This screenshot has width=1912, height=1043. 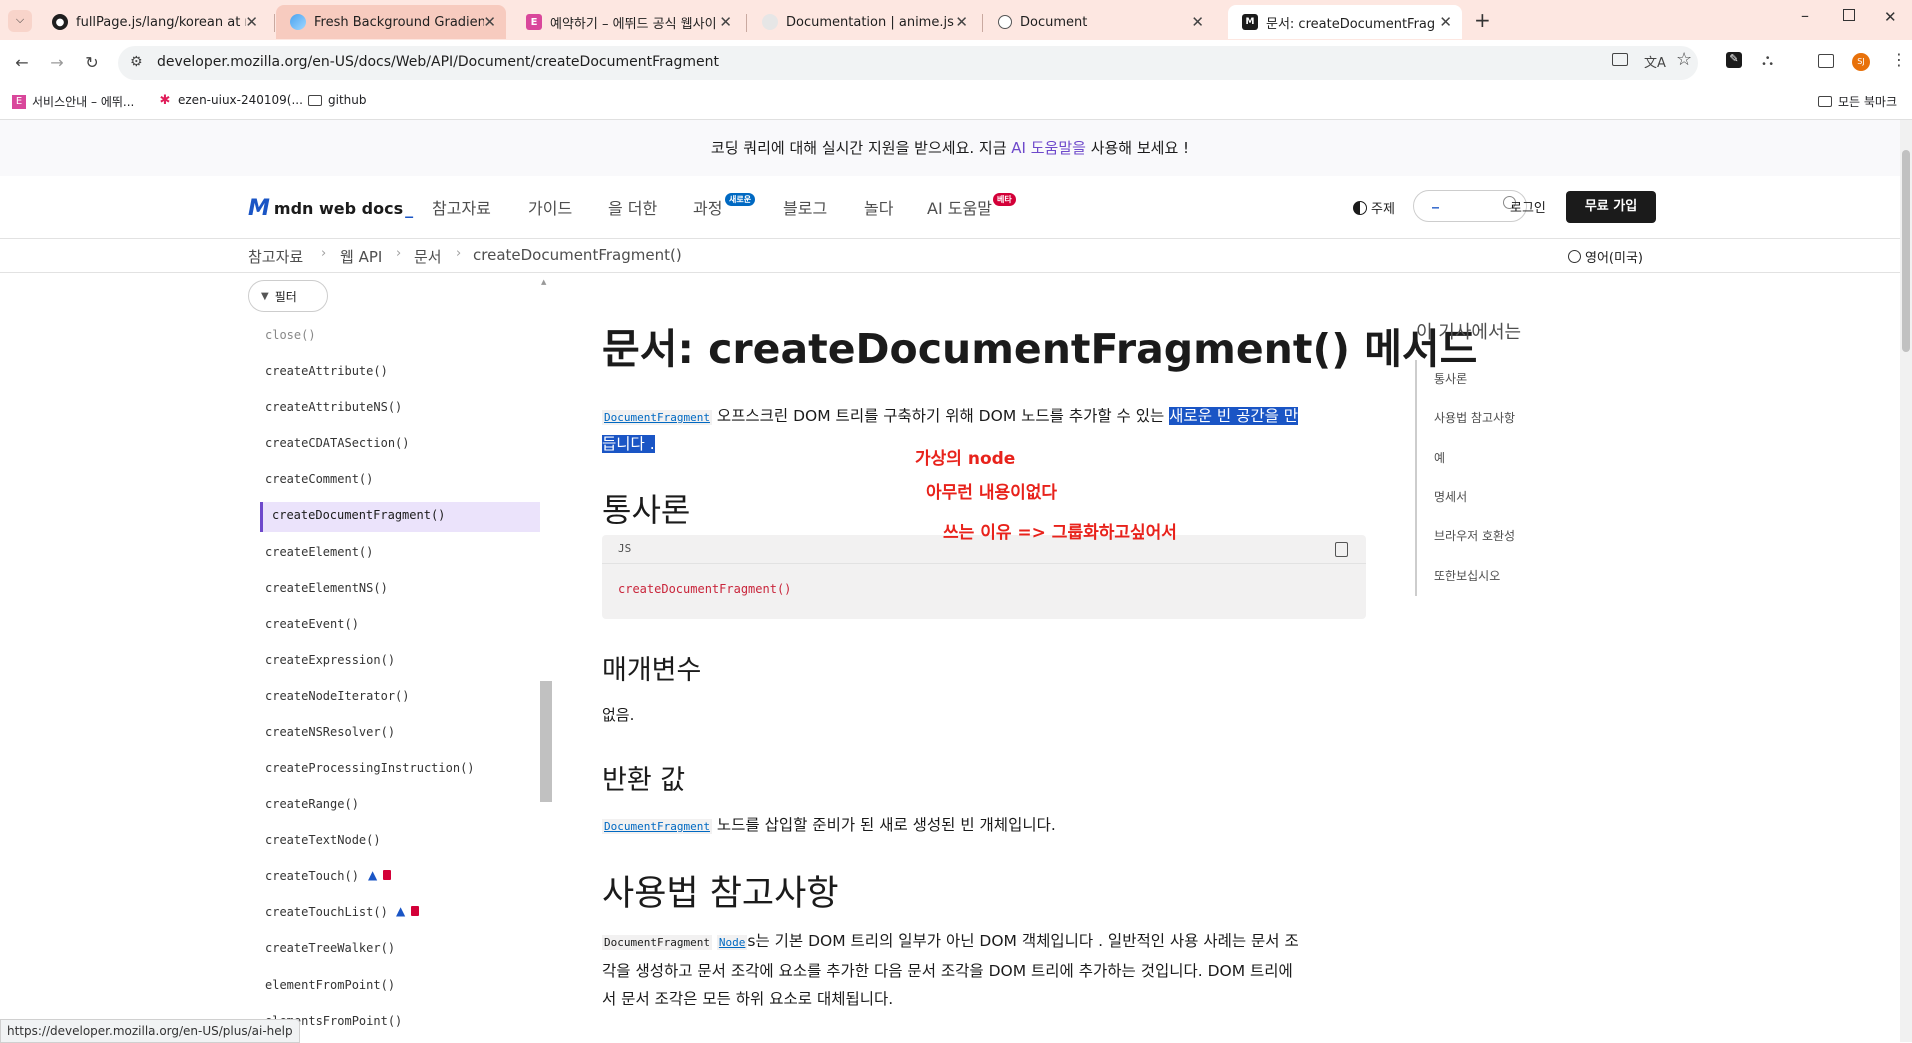 I want to click on github-icon: ●, so click(x=60, y=22).